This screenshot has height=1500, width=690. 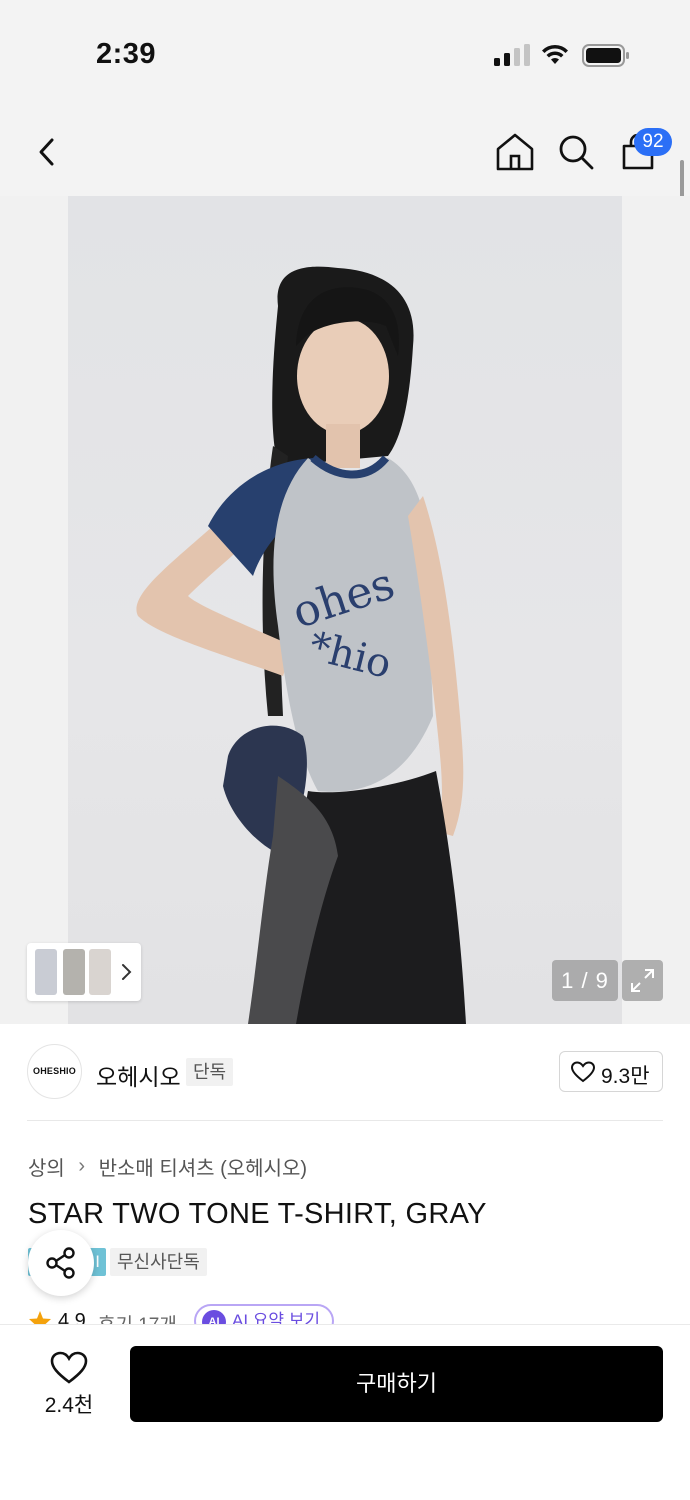 I want to click on back-arrow-icon, so click(x=48, y=152).